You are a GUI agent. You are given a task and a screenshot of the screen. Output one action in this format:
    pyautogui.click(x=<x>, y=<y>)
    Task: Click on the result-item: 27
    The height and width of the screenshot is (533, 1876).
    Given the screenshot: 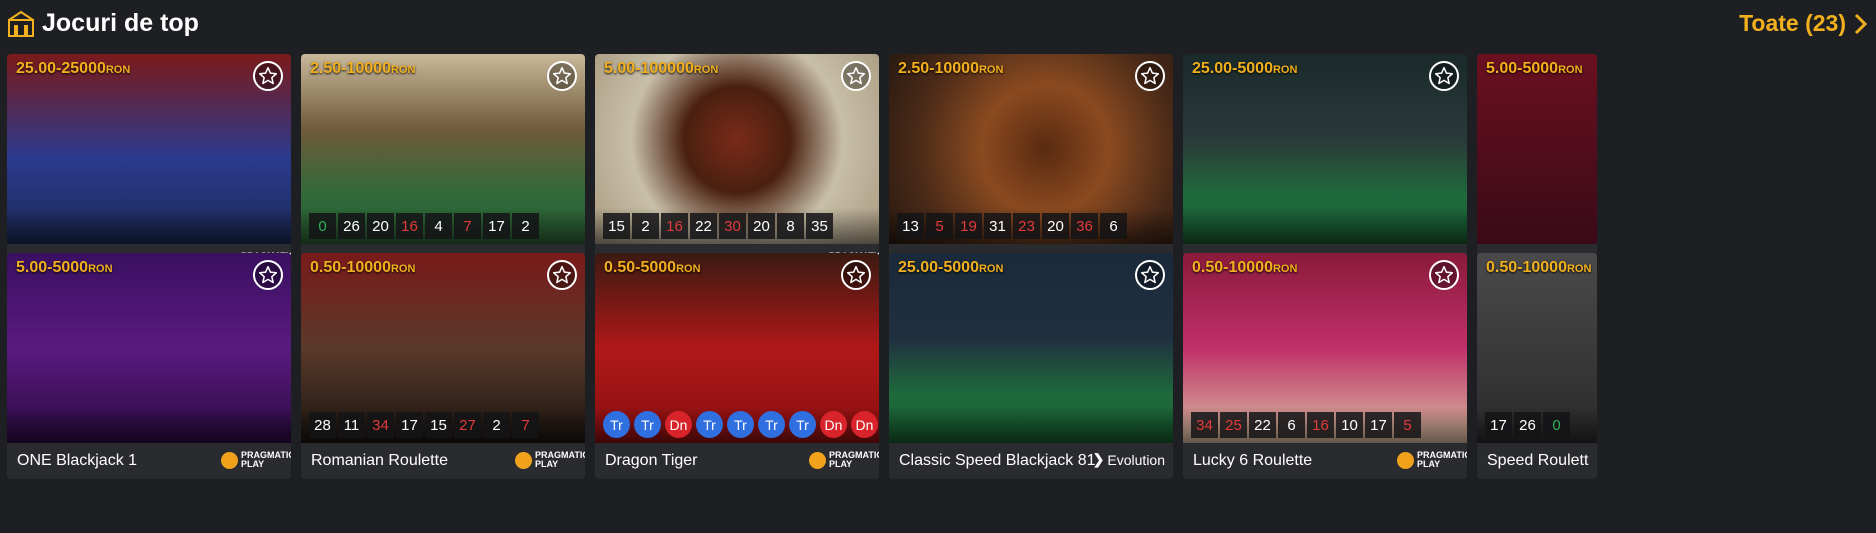 What is the action you would take?
    pyautogui.click(x=467, y=425)
    